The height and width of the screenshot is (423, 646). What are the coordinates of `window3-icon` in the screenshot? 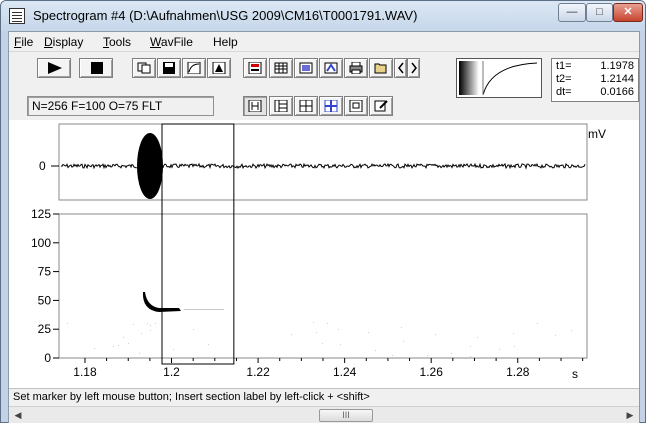 It's located at (306, 106).